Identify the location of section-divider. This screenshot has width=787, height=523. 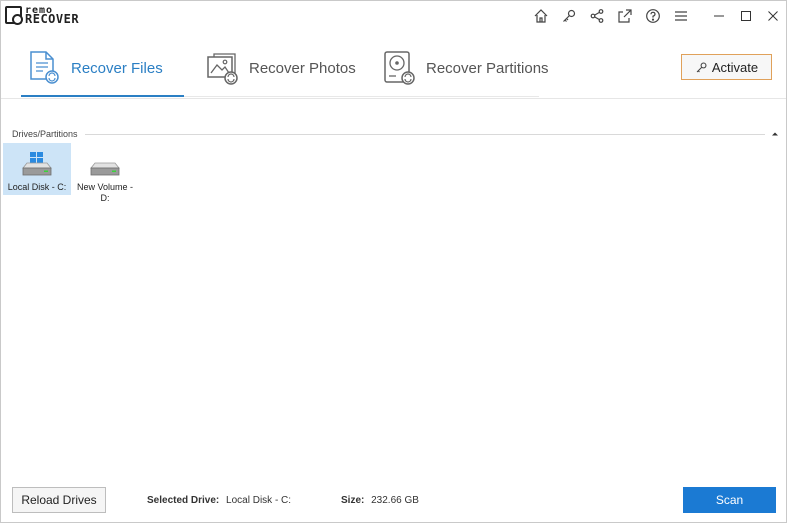
(425, 134).